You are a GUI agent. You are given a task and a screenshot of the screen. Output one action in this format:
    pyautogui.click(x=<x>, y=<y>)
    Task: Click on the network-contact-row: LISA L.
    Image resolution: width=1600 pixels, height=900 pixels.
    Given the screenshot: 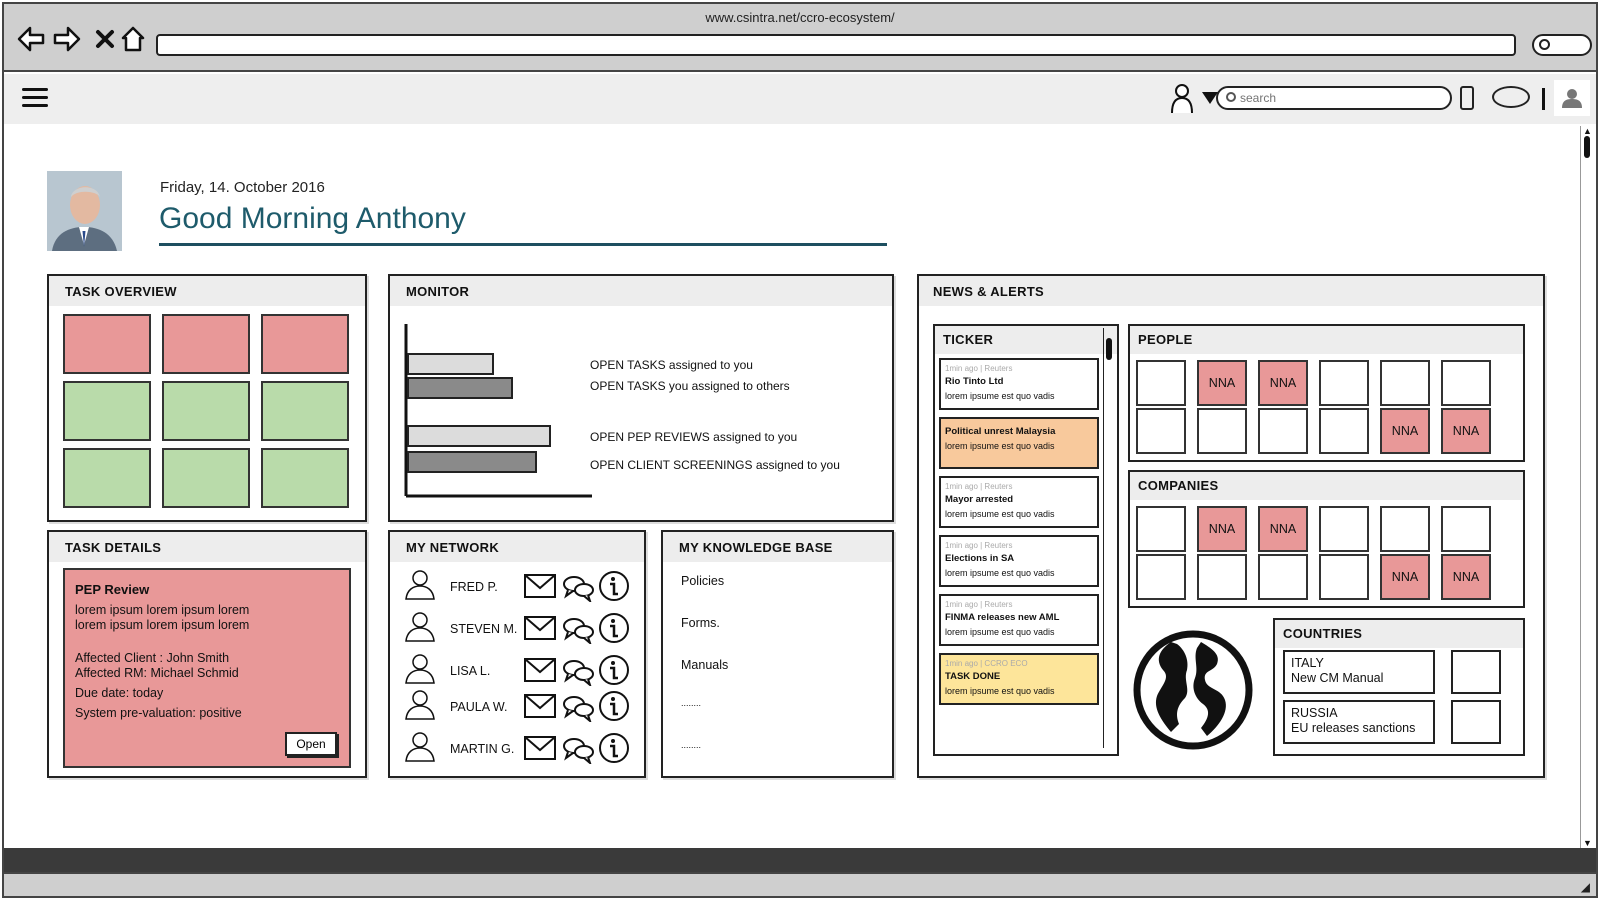 What is the action you would take?
    pyautogui.click(x=519, y=670)
    